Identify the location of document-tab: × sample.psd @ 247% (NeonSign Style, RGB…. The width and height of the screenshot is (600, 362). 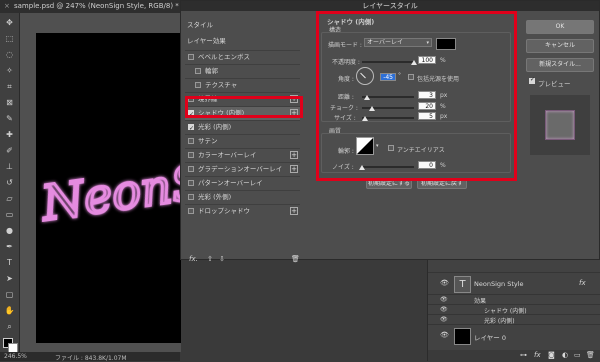
(90, 7).